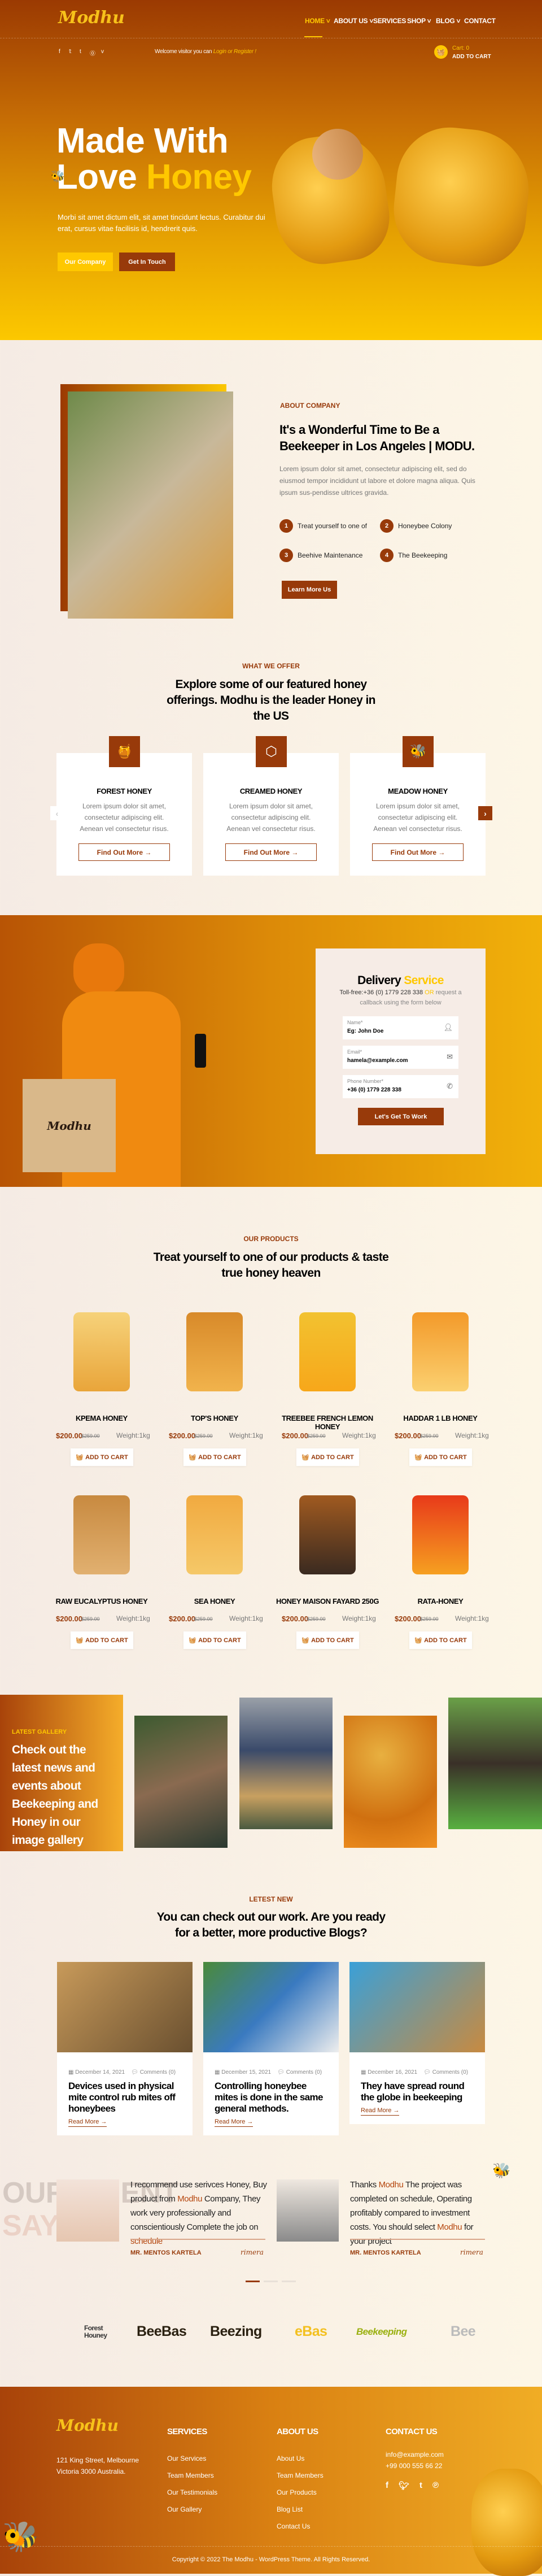 Image resolution: width=542 pixels, height=2576 pixels. I want to click on footer-link: Our Products, so click(300, 2492).